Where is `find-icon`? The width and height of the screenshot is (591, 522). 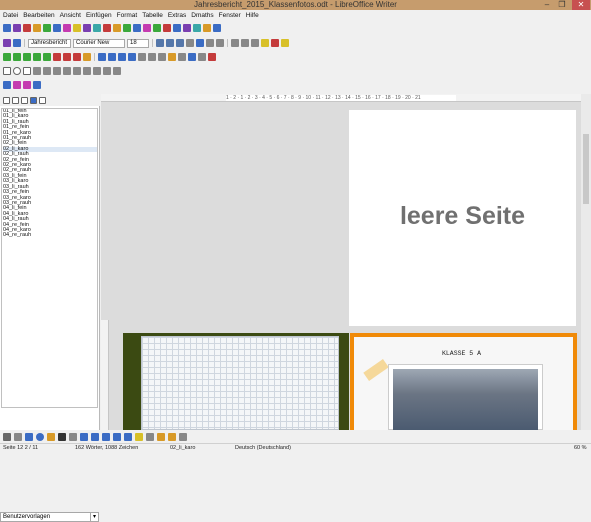 find-icon is located at coordinates (192, 57).